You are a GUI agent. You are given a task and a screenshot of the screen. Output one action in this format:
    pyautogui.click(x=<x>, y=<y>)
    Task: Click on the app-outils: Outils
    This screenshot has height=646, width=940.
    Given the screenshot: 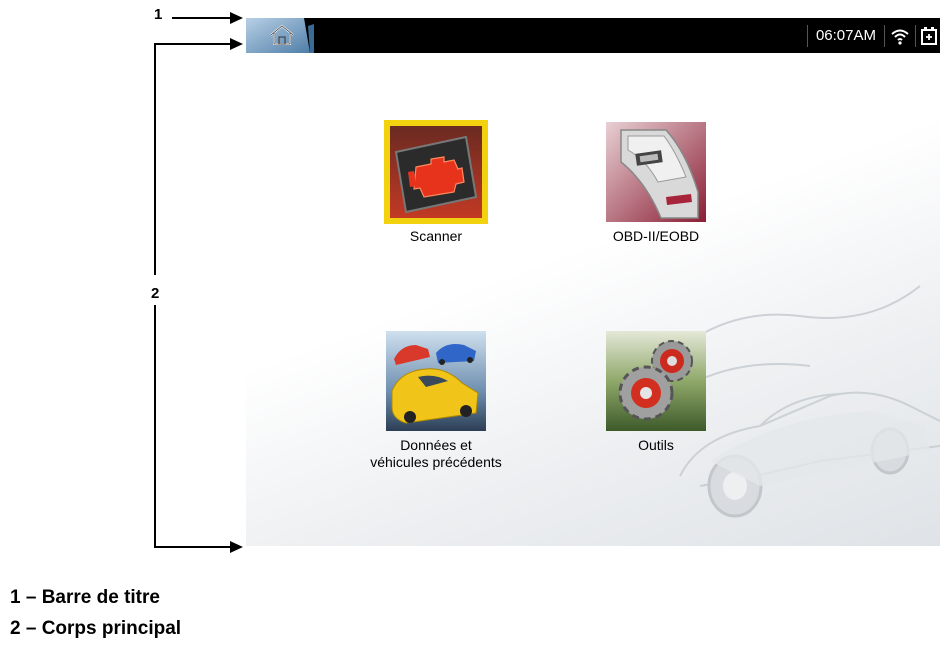 What is the action you would take?
    pyautogui.click(x=656, y=392)
    